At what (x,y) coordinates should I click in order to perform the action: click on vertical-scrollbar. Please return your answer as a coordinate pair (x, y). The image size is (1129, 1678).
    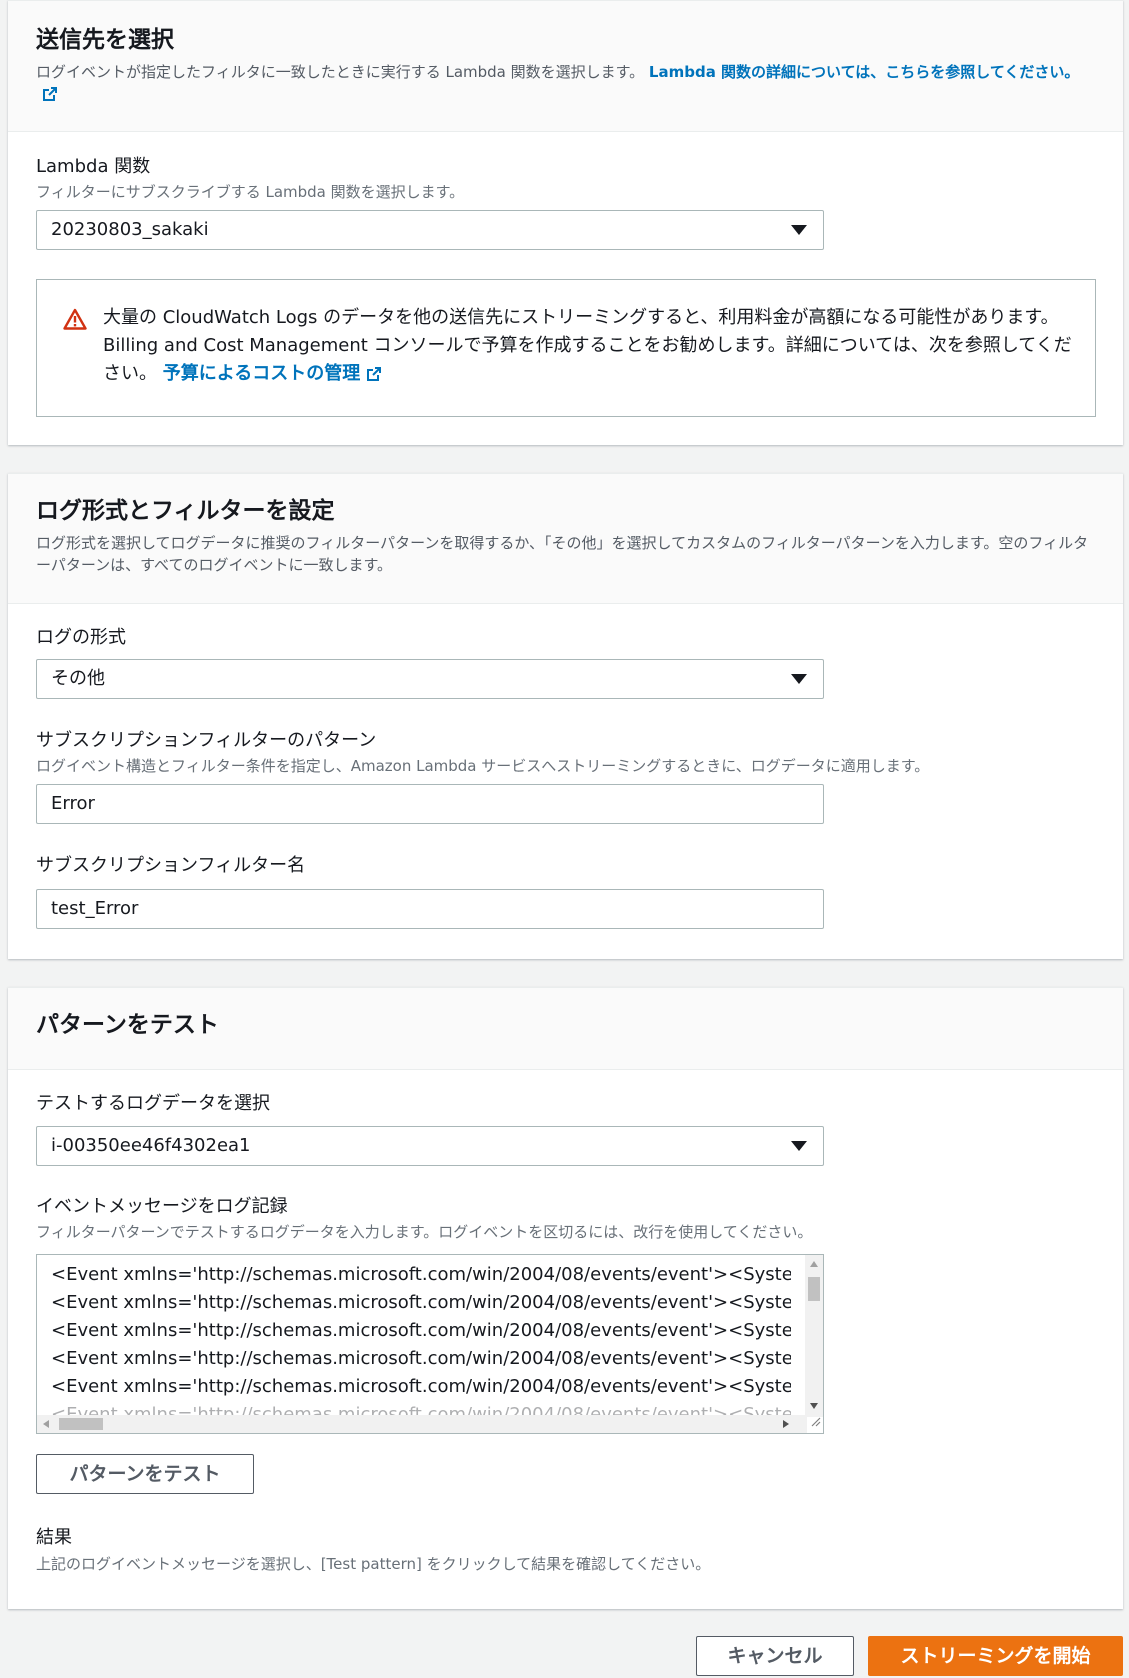
    Looking at the image, I should click on (814, 1336).